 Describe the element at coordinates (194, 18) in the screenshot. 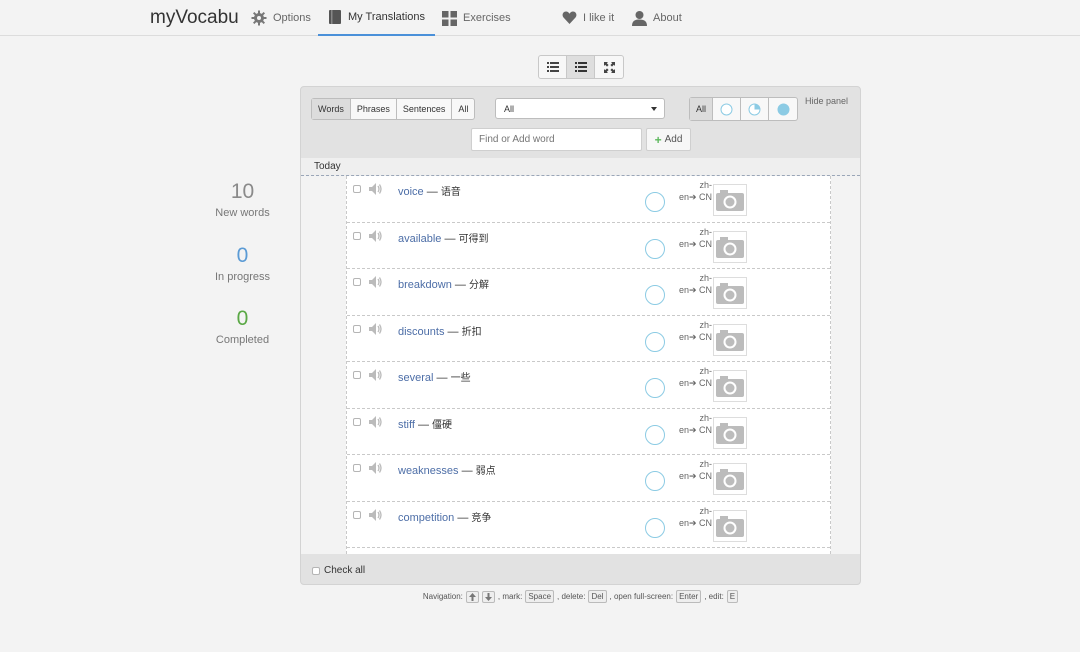

I see `brand-logo: myVocabu` at that location.